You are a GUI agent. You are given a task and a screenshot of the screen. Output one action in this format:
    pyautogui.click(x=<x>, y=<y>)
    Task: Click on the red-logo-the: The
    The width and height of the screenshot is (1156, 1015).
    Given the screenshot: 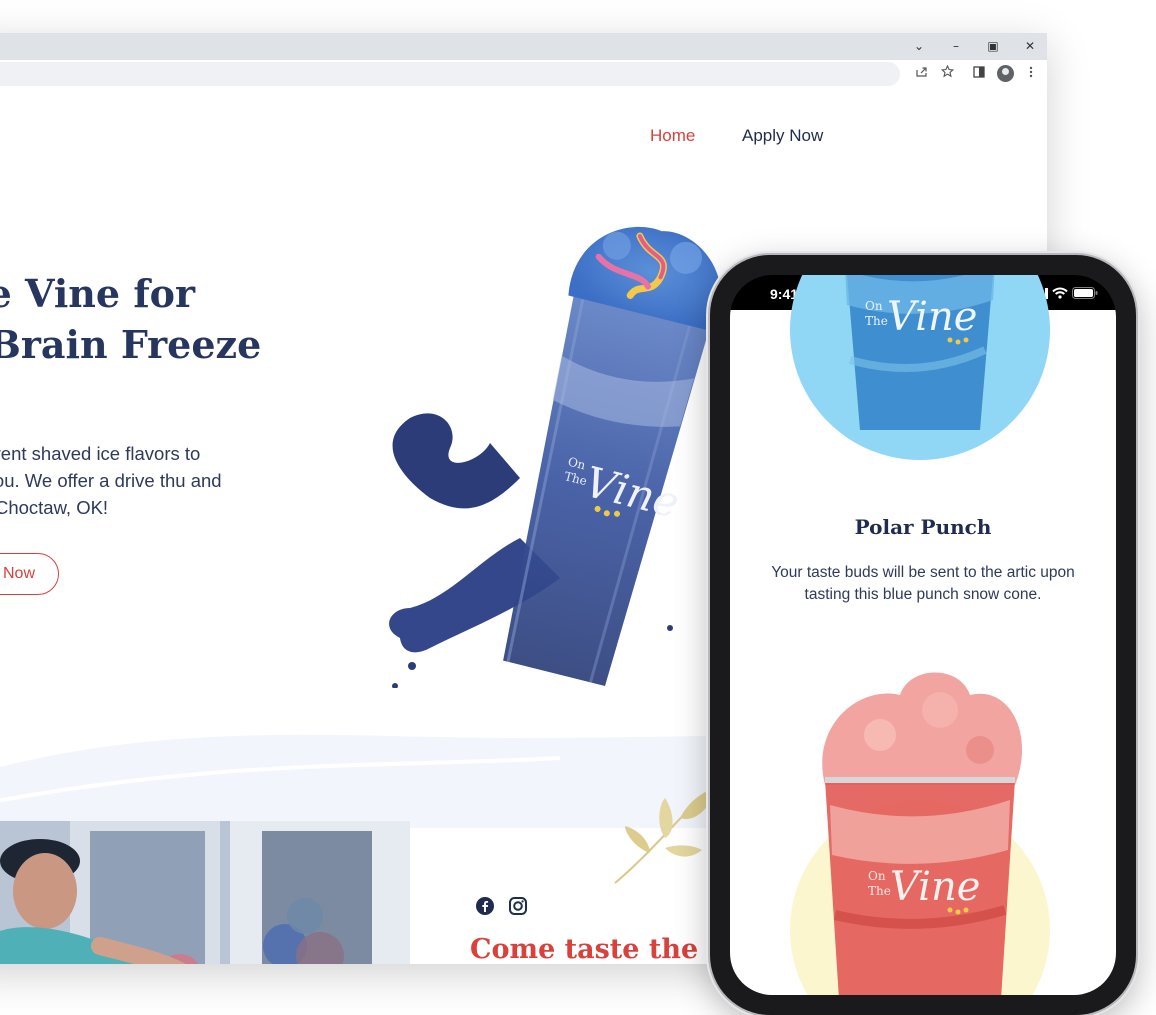 What is the action you would take?
    pyautogui.click(x=879, y=891)
    